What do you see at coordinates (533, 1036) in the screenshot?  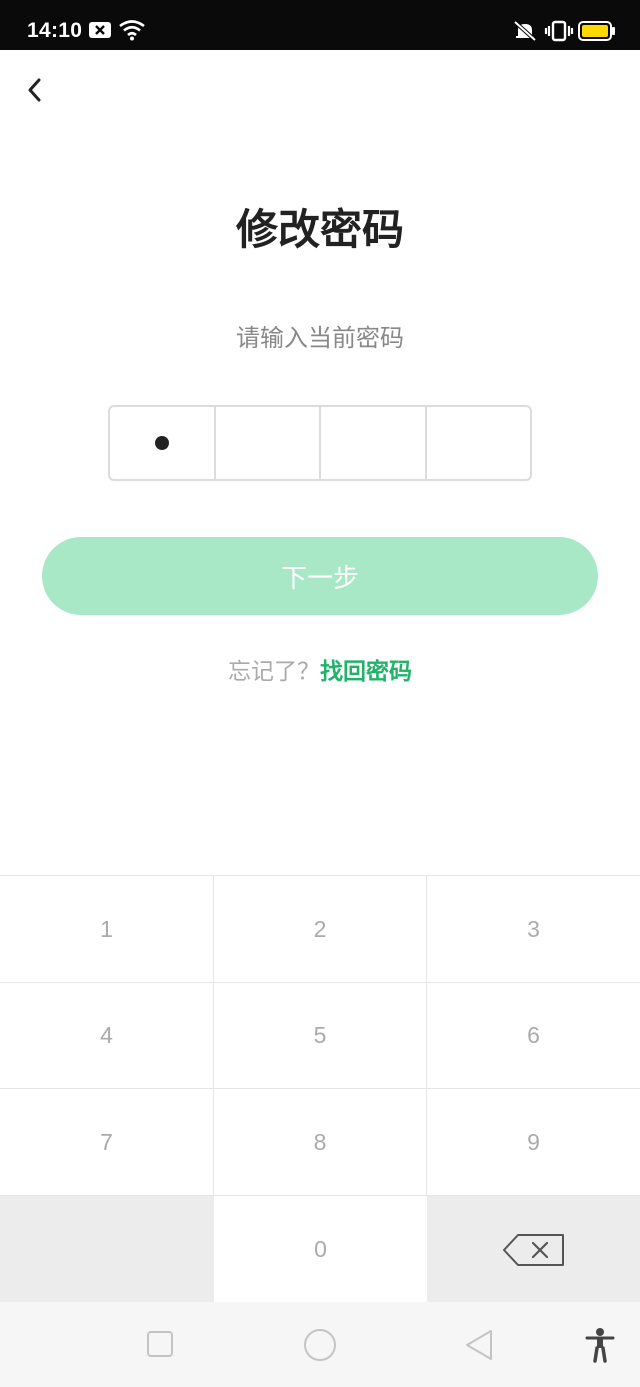 I see `key-6: 6` at bounding box center [533, 1036].